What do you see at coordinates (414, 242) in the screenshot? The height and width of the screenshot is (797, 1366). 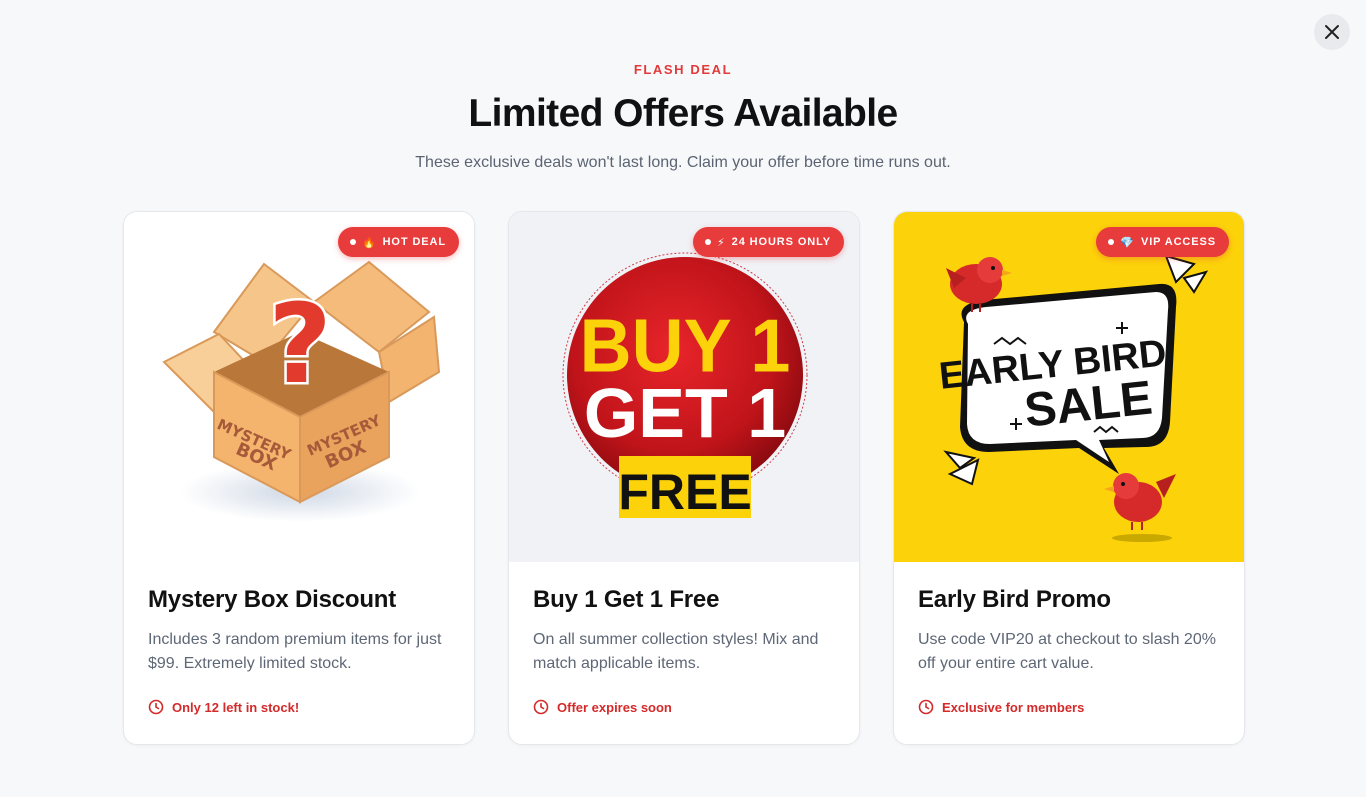 I see `badge-label: HOT DEAL` at bounding box center [414, 242].